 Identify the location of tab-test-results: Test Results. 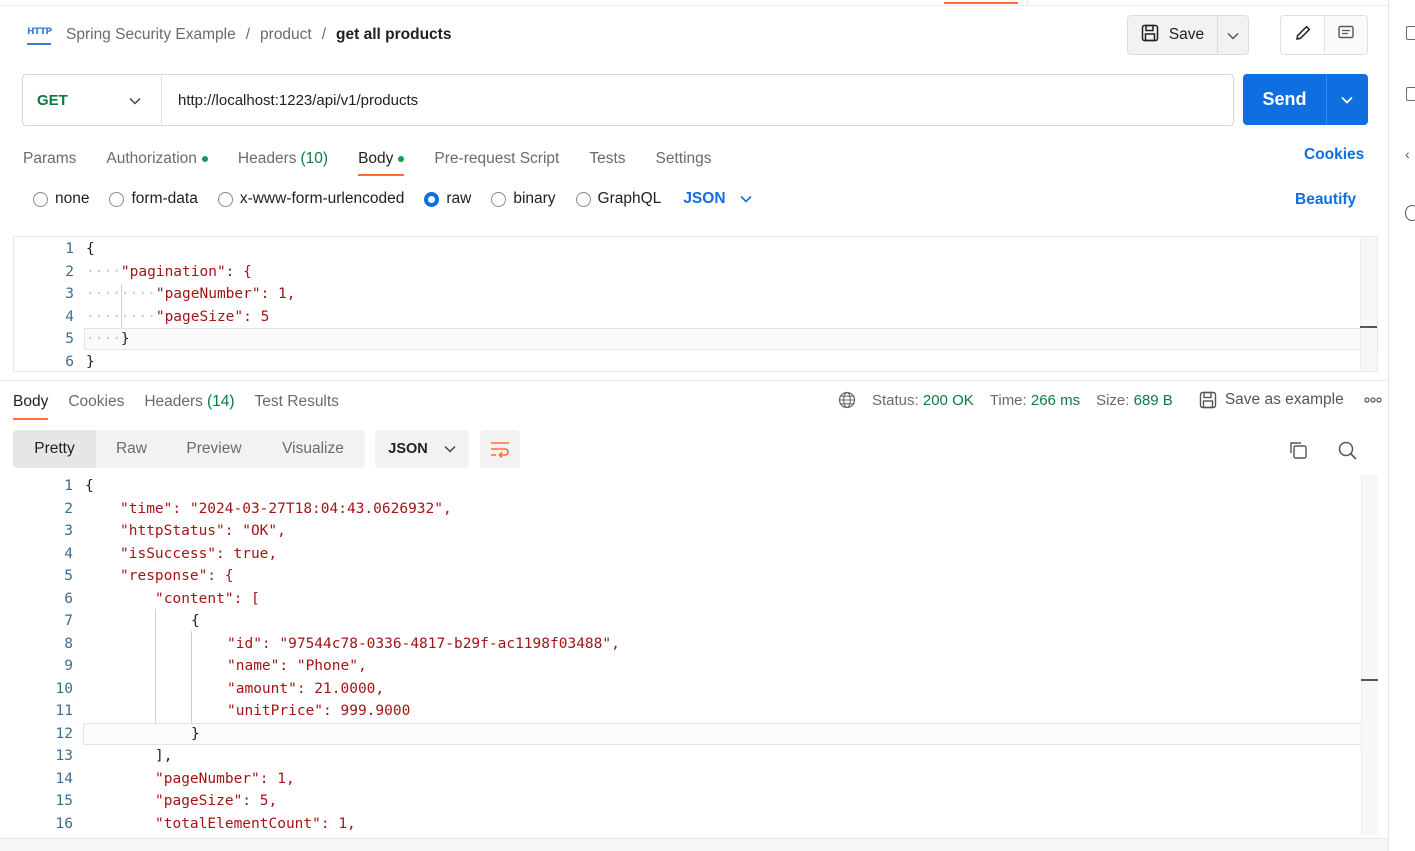
(297, 402).